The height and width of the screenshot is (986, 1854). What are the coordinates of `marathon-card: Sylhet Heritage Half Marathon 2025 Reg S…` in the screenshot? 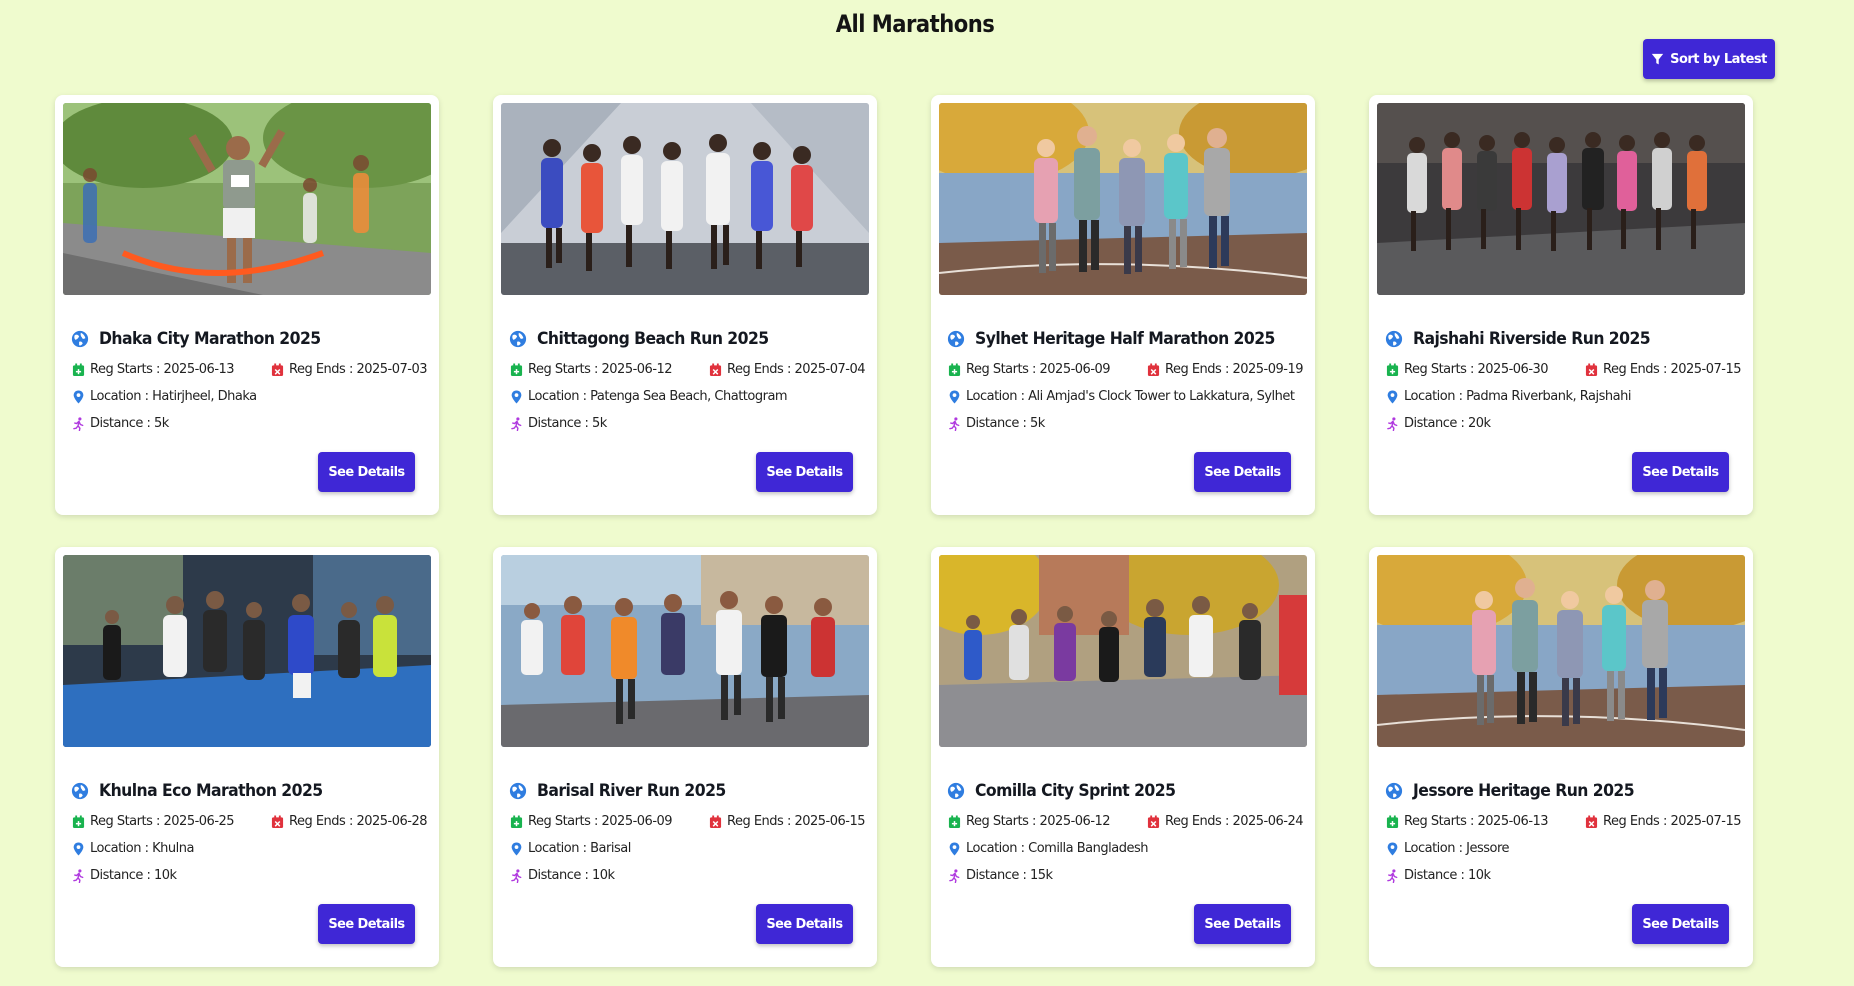 It's located at (1123, 305).